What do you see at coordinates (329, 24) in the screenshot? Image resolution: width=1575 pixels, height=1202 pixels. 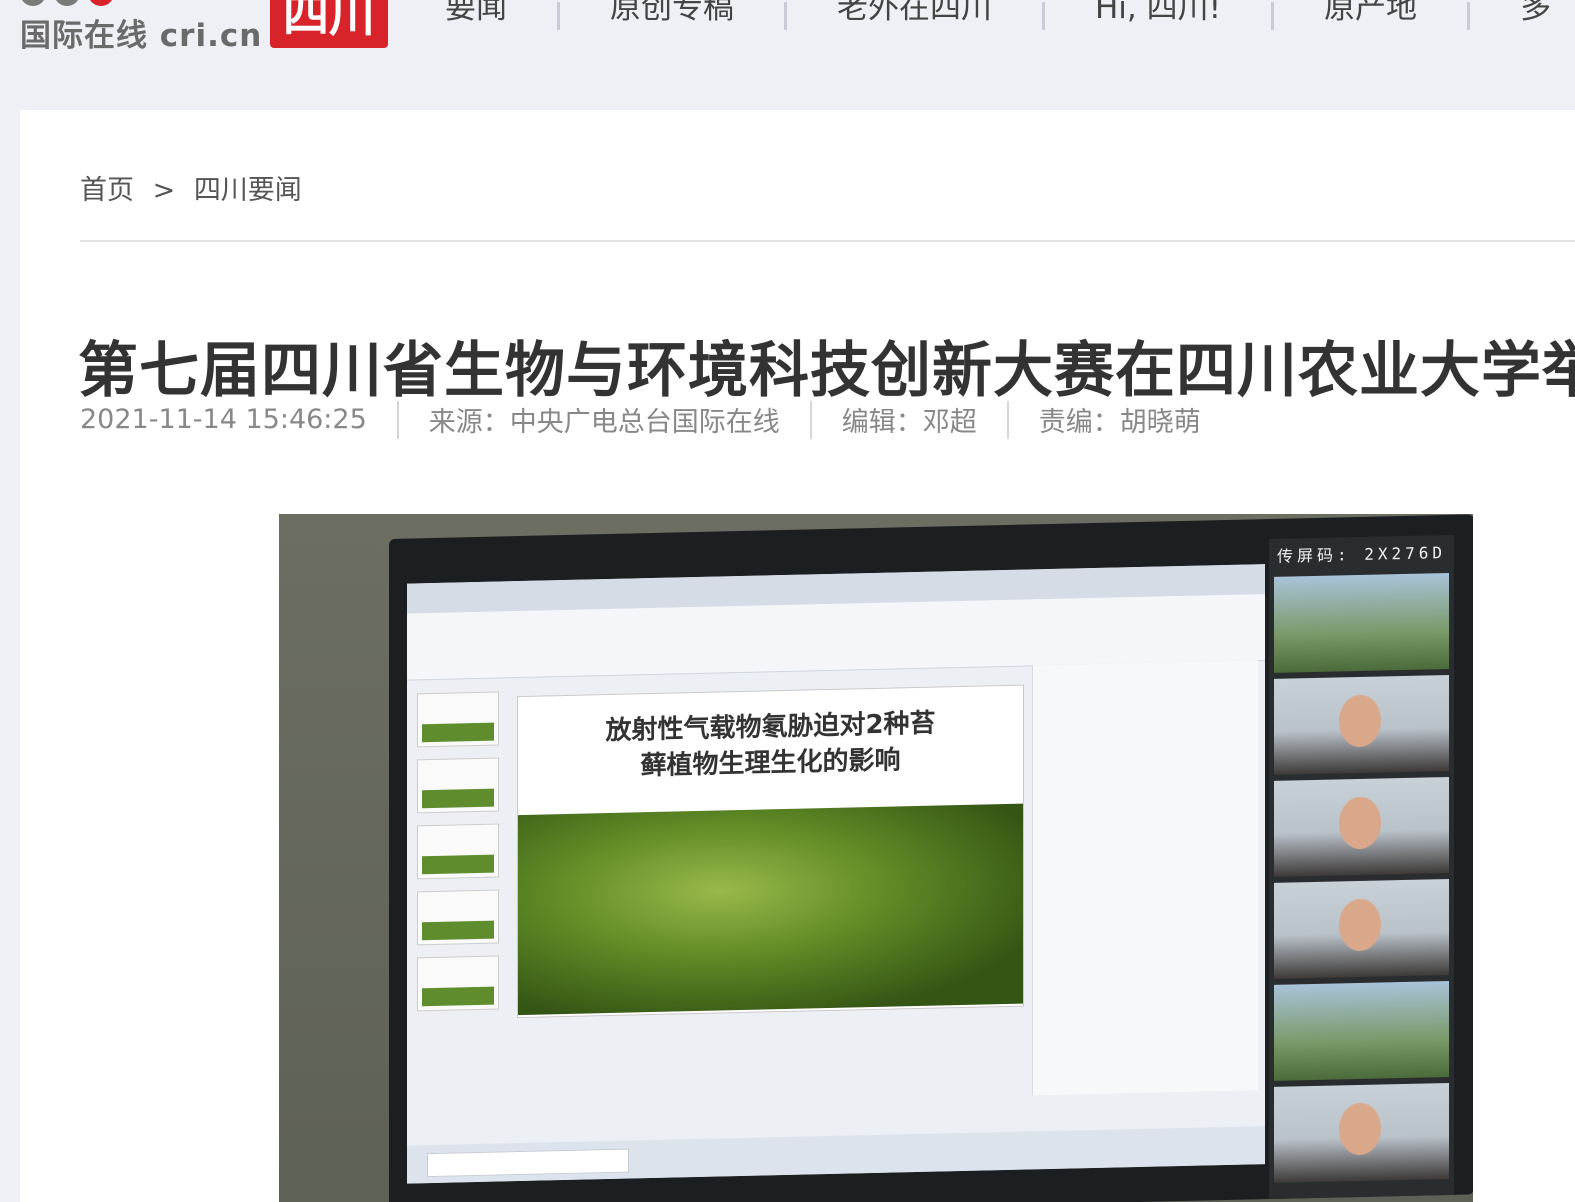 I see `channel-badge: 四川` at bounding box center [329, 24].